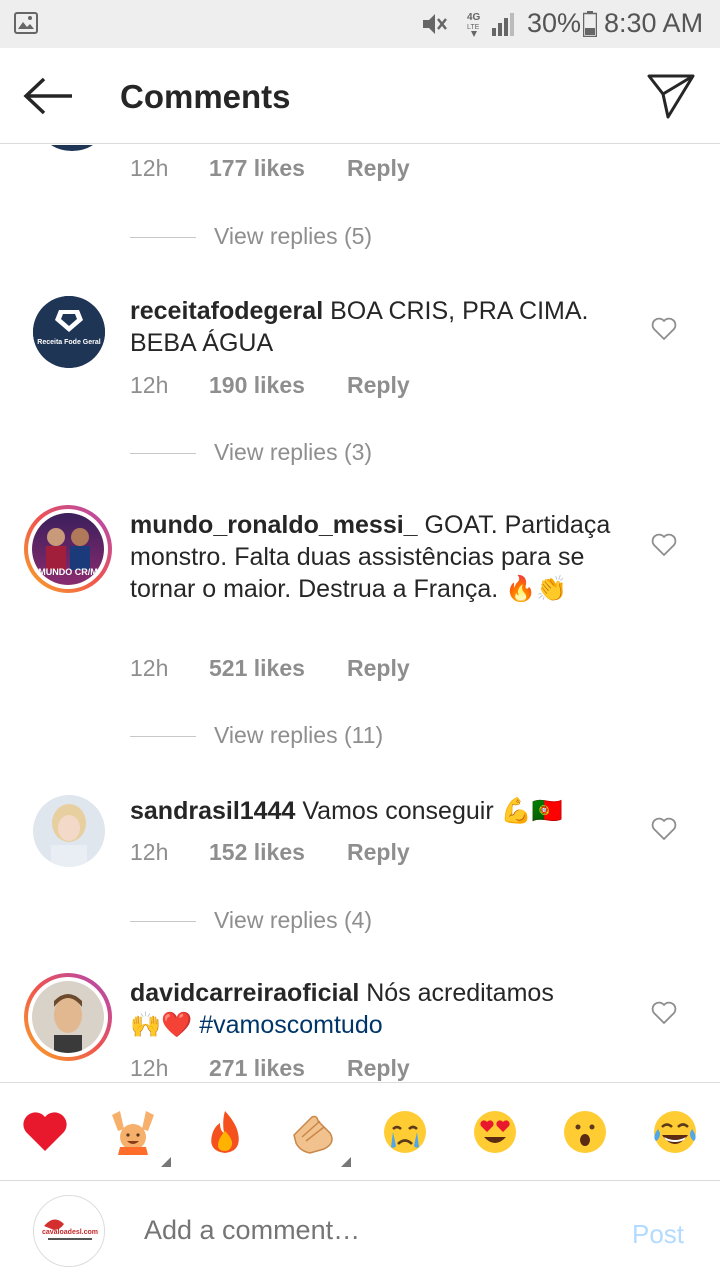 This screenshot has width=720, height=1280. I want to click on likes-count: 177 likes, so click(257, 168).